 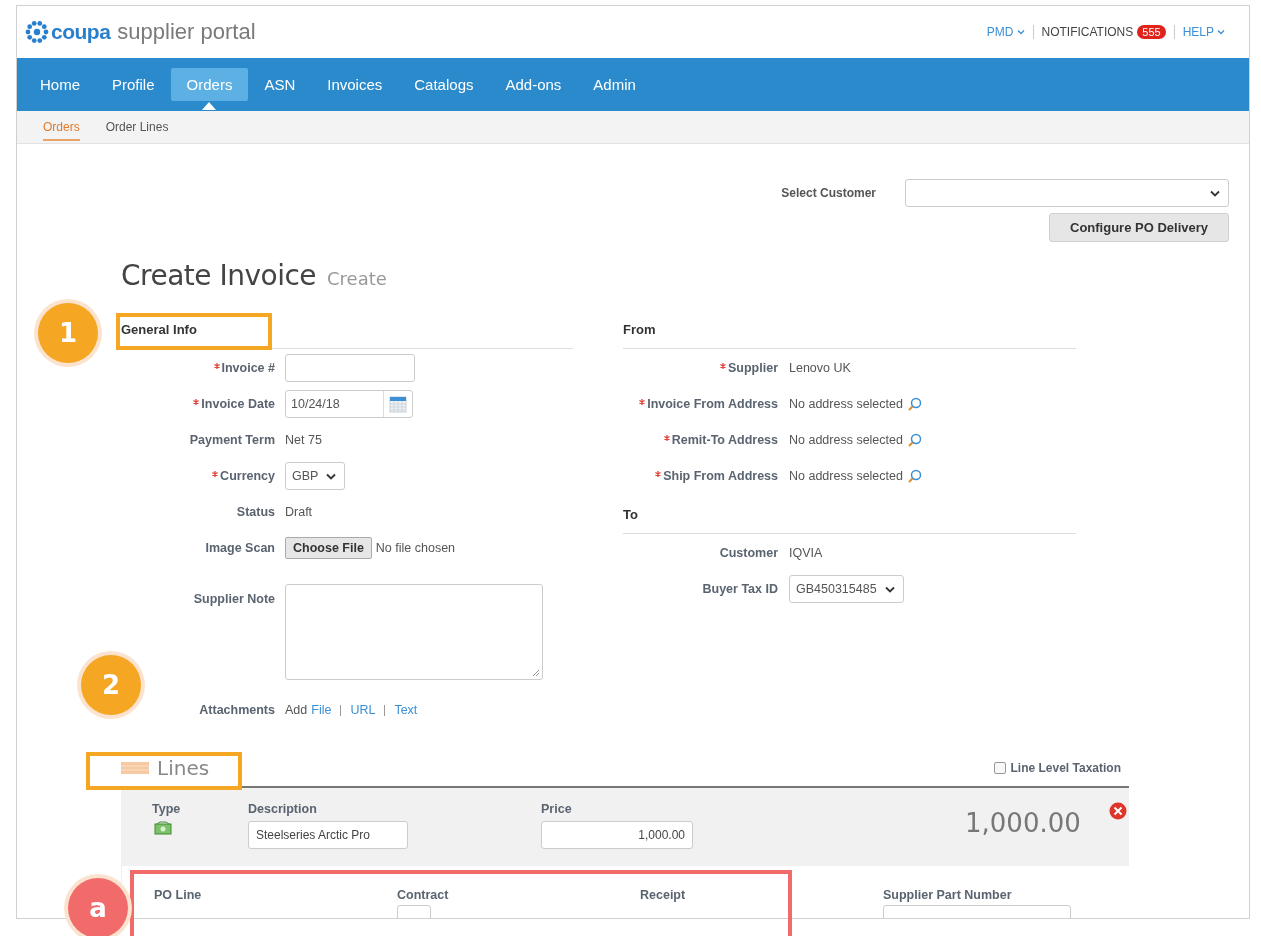 What do you see at coordinates (1065, 768) in the screenshot?
I see `checkbox-label: Line Level Taxation` at bounding box center [1065, 768].